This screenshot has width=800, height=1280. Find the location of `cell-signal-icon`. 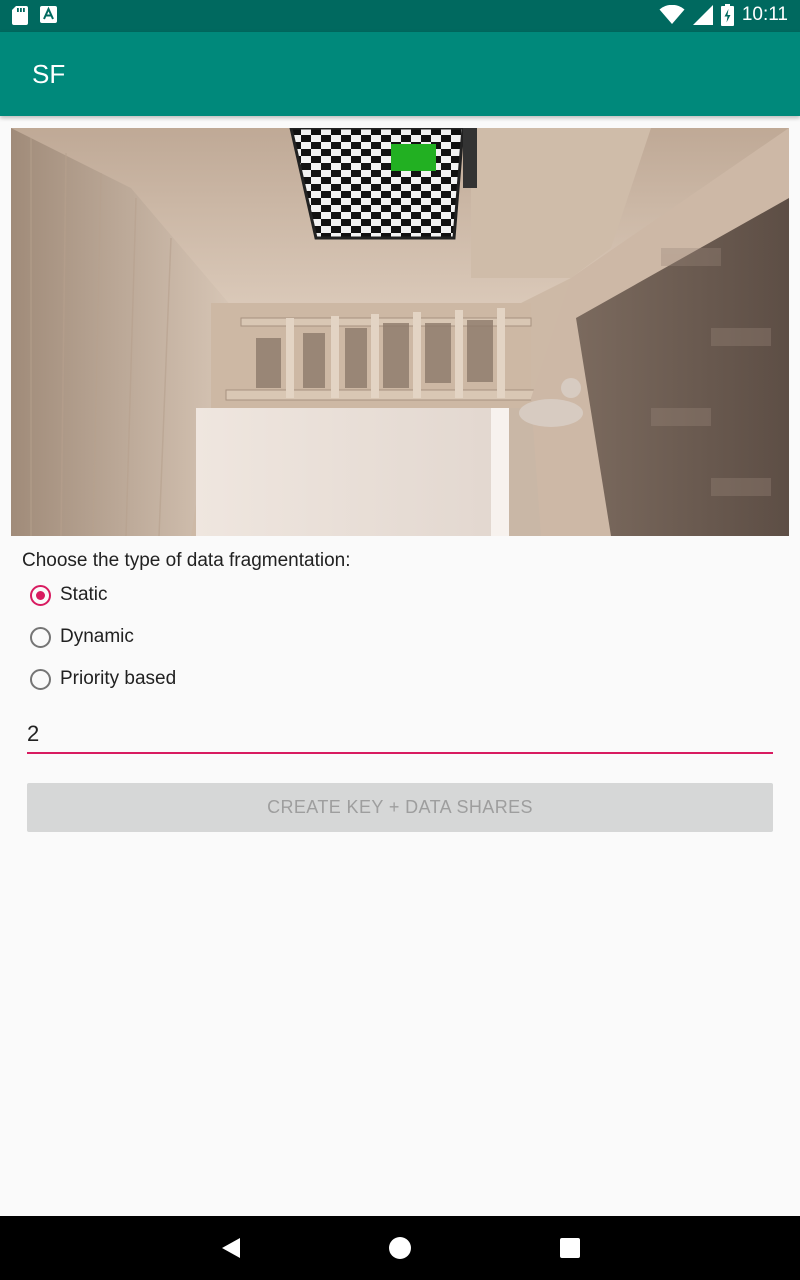

cell-signal-icon is located at coordinates (702, 15).